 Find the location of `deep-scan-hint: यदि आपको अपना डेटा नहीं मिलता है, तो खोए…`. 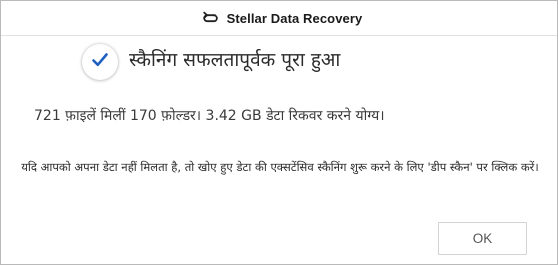

deep-scan-hint: यदि आपको अपना डेटा नहीं मिलता है, तो खोए… is located at coordinates (280, 167).